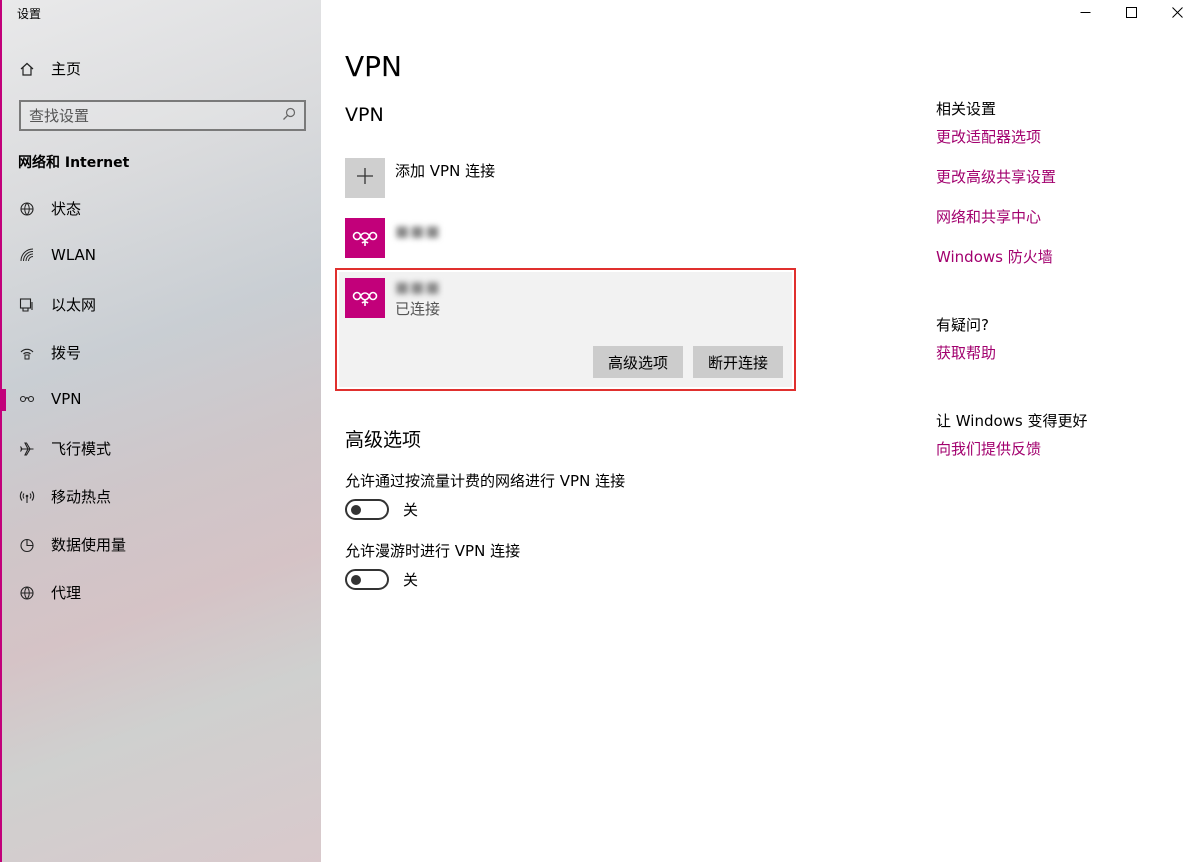  I want to click on search-icon, so click(289, 116).